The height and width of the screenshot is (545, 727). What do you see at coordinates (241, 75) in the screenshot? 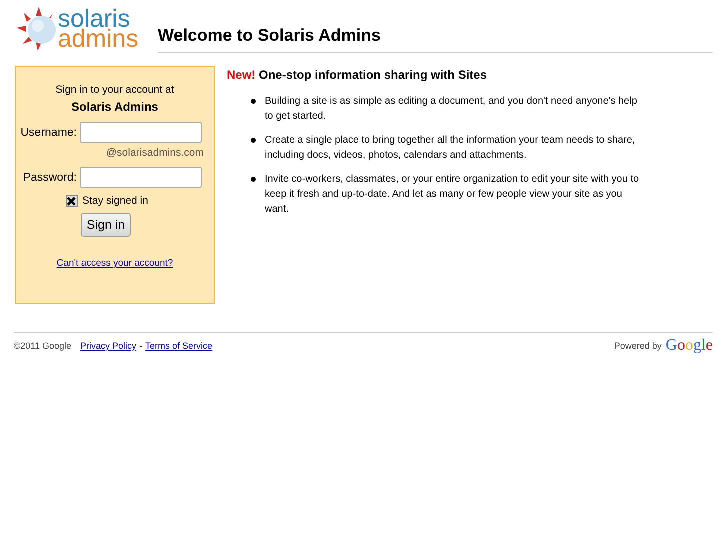
I see `new-label: New!` at bounding box center [241, 75].